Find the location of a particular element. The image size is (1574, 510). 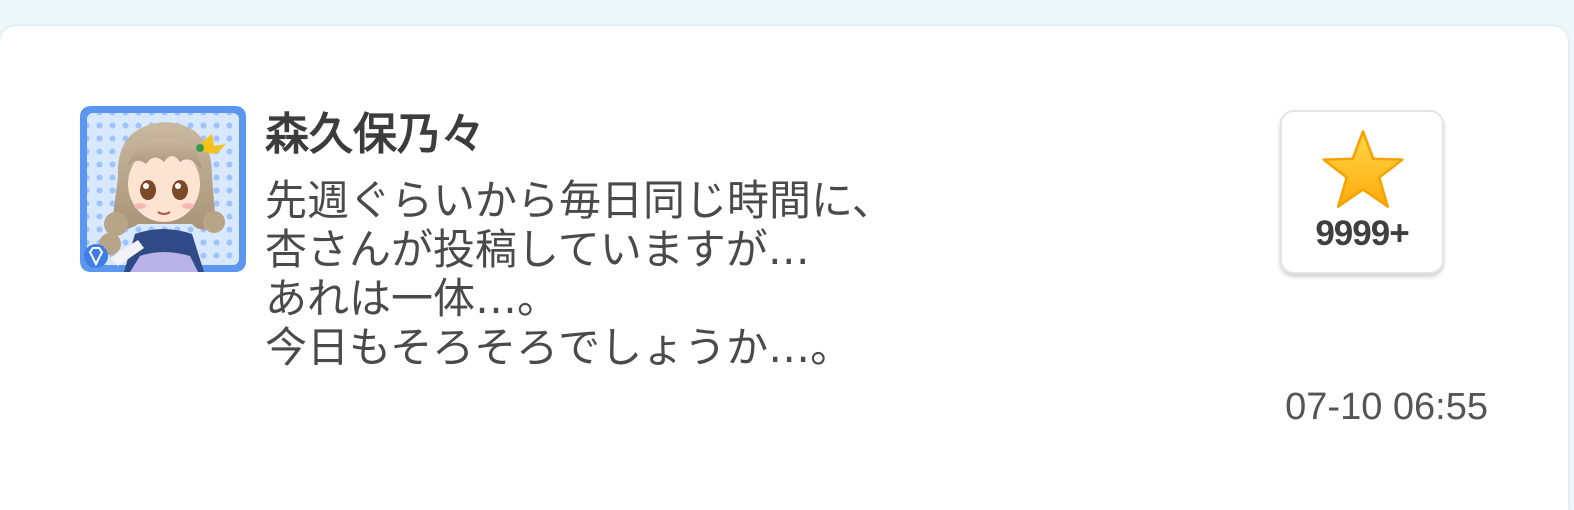

like-count: 9999+ is located at coordinates (1362, 233).